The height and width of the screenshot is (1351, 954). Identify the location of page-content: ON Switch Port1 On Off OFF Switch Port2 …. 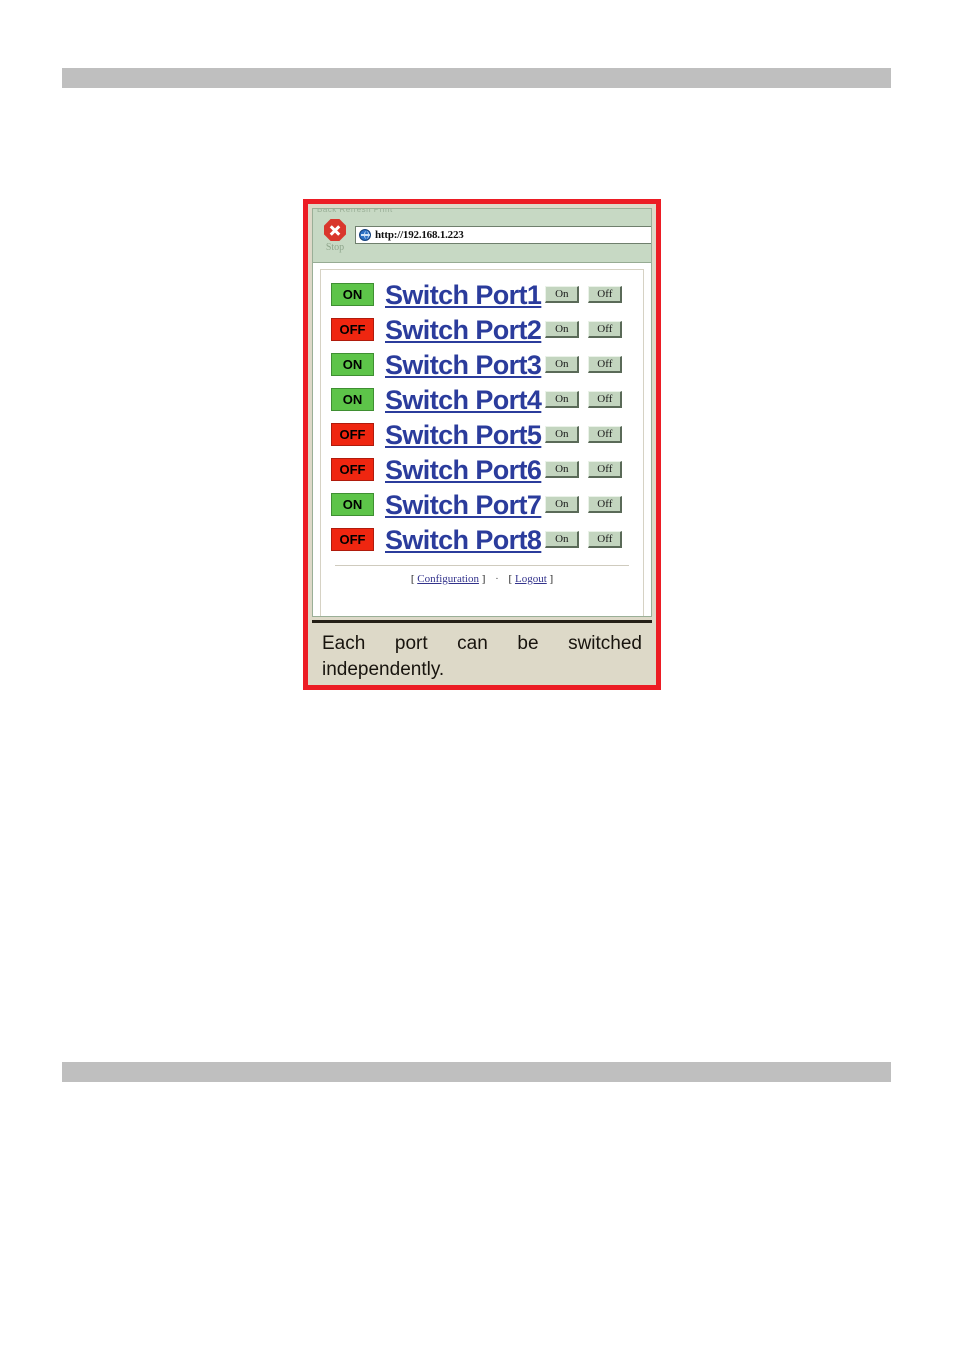
(482, 439).